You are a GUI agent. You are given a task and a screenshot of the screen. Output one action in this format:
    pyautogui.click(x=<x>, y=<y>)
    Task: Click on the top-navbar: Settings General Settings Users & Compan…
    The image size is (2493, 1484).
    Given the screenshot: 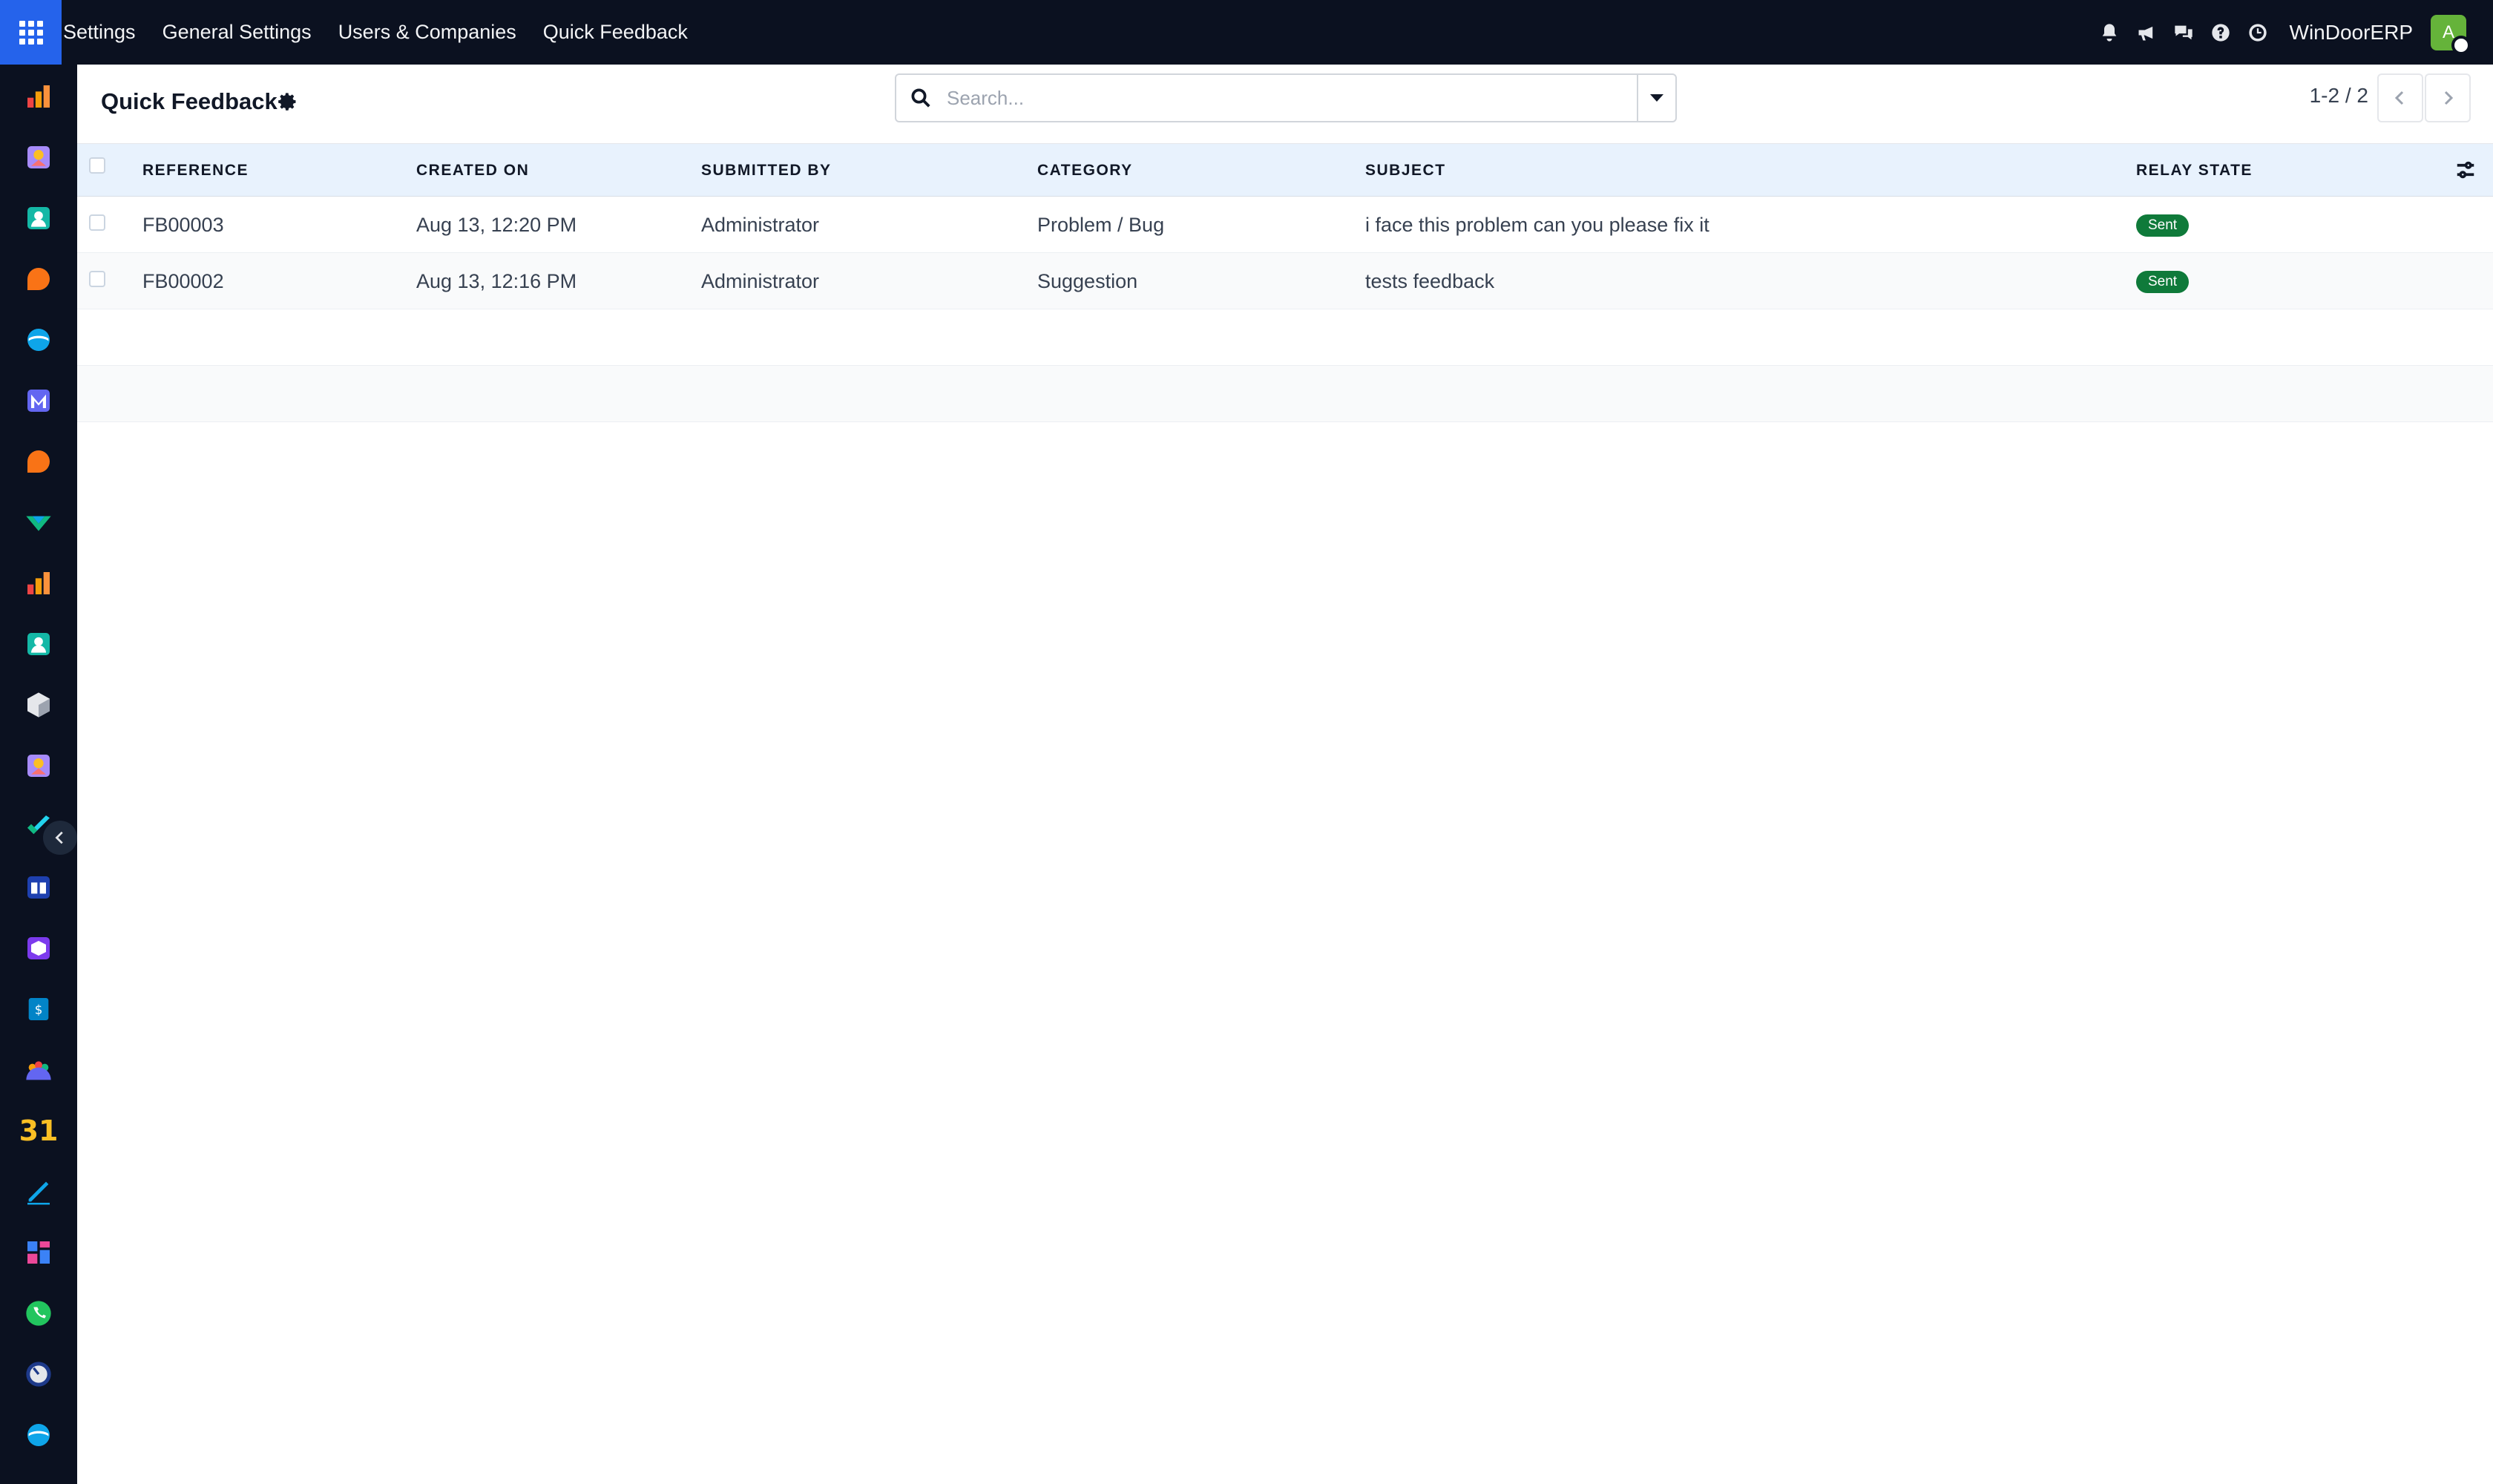 What is the action you would take?
    pyautogui.click(x=1246, y=32)
    